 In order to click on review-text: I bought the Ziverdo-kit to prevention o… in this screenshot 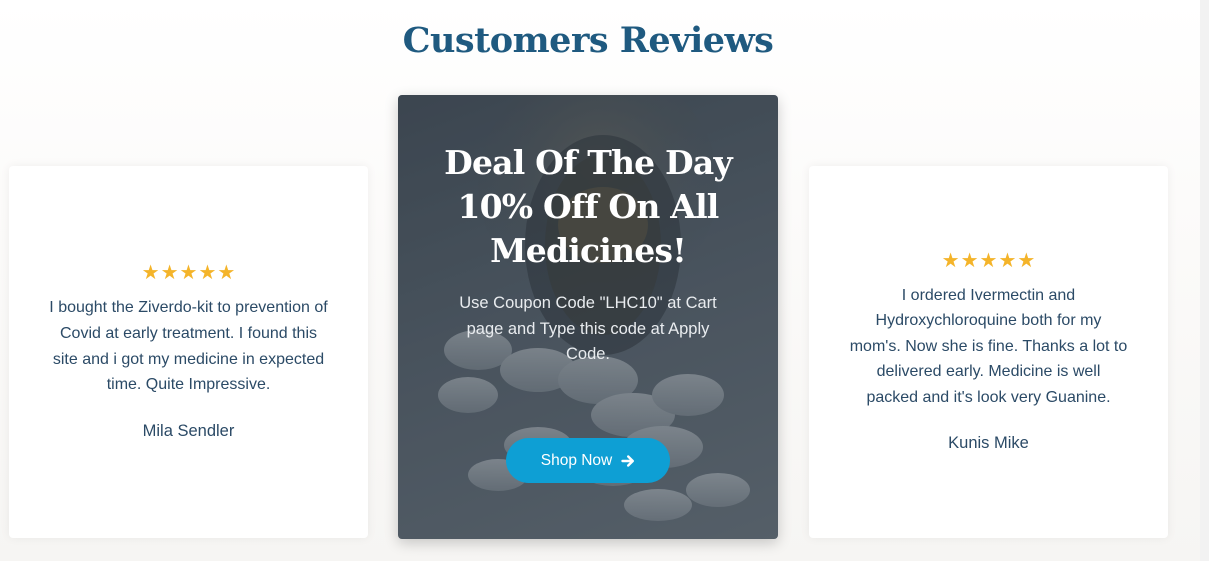, I will do `click(188, 346)`.